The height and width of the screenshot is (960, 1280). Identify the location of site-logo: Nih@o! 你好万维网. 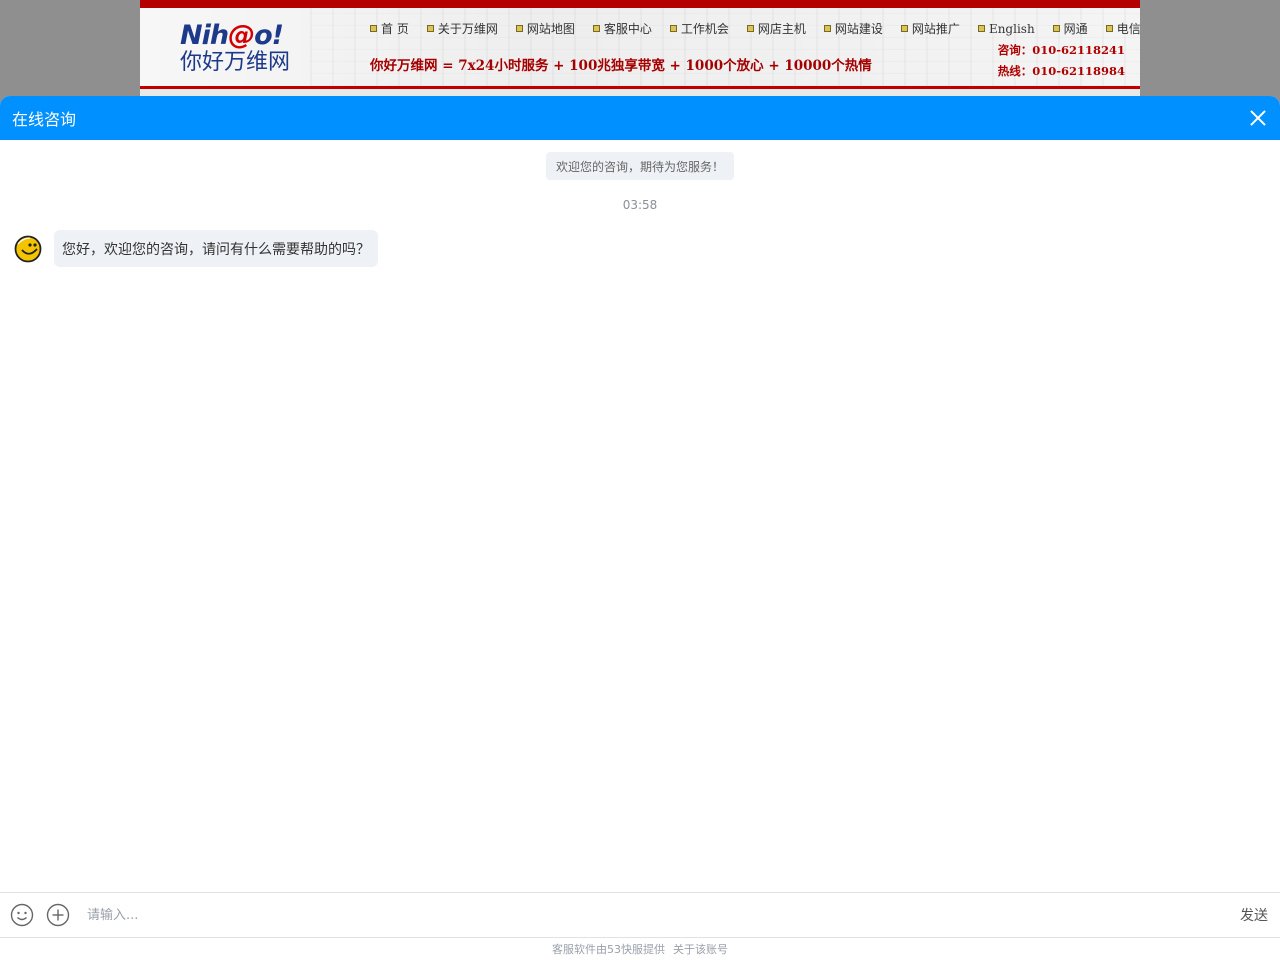
(240, 51).